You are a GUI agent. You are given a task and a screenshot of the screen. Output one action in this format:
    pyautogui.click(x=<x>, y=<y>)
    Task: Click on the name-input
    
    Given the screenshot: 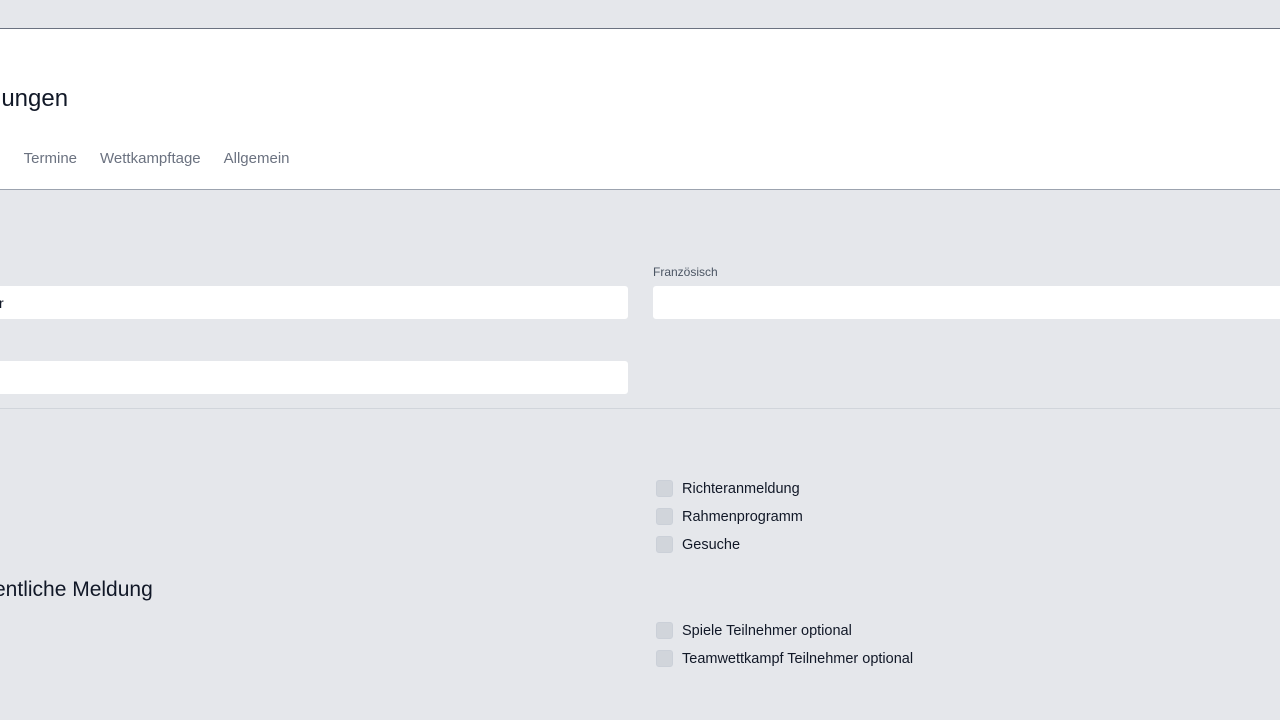 What is the action you would take?
    pyautogui.click(x=314, y=302)
    